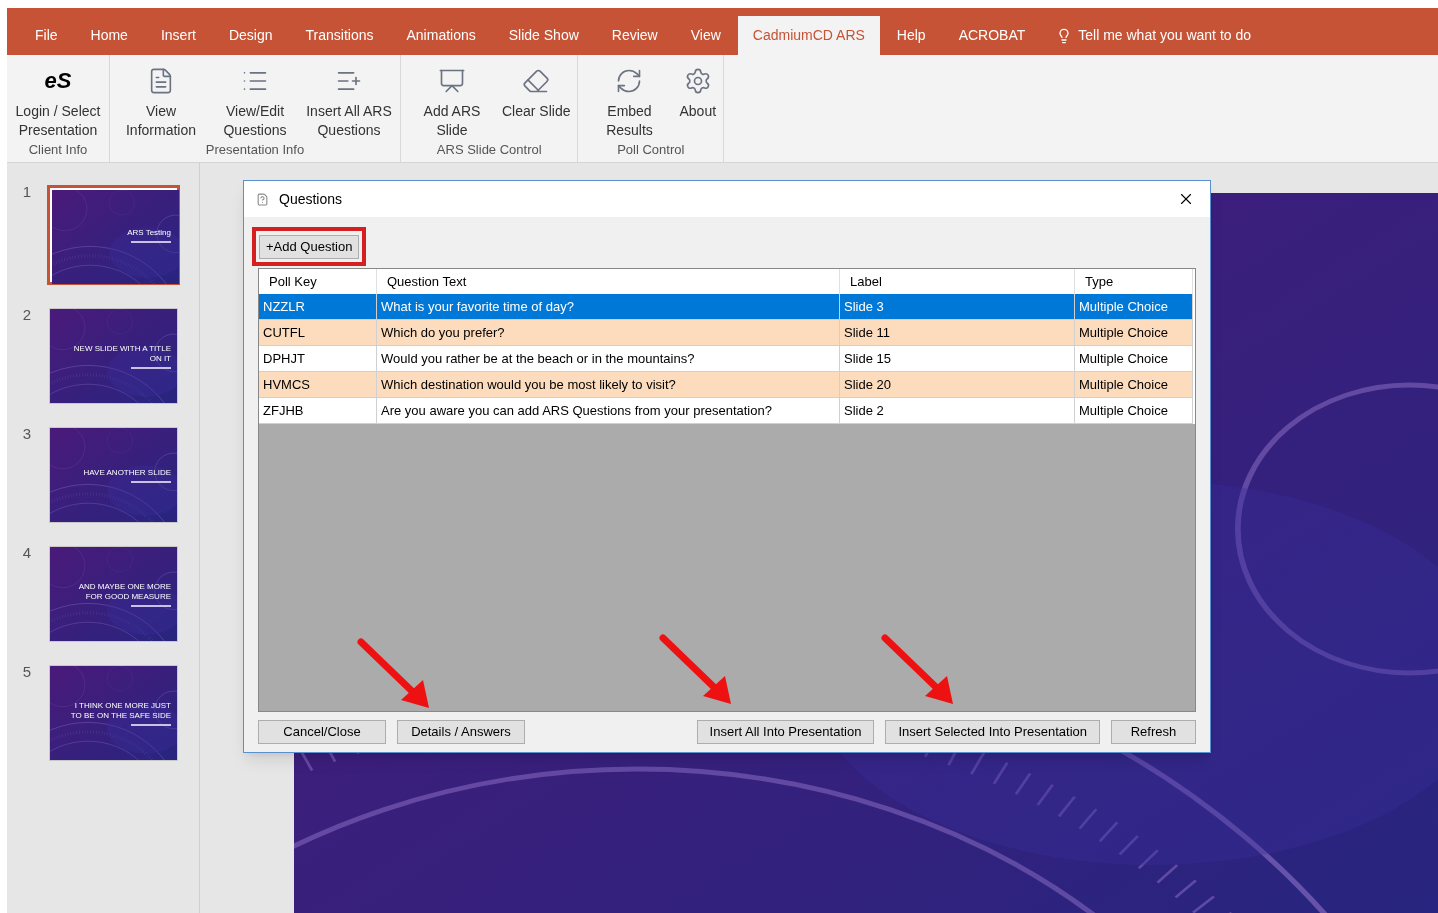  Describe the element at coordinates (957, 281) in the screenshot. I see `column-header: Label` at that location.